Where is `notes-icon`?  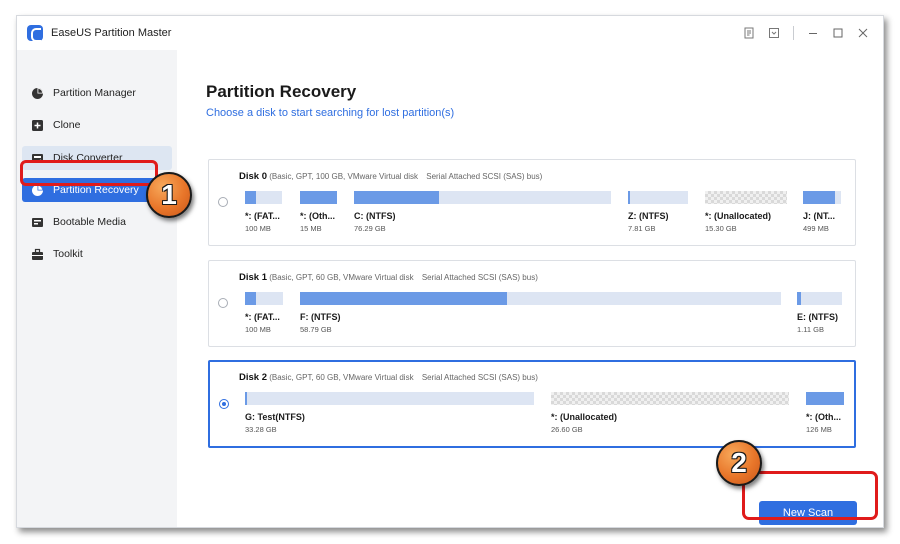
notes-icon is located at coordinates (749, 33).